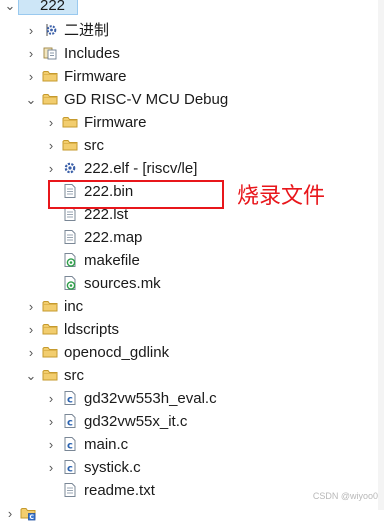 The image size is (384, 525). Describe the element at coordinates (122, 283) in the screenshot. I see `tree-item-label: sources.mk` at that location.